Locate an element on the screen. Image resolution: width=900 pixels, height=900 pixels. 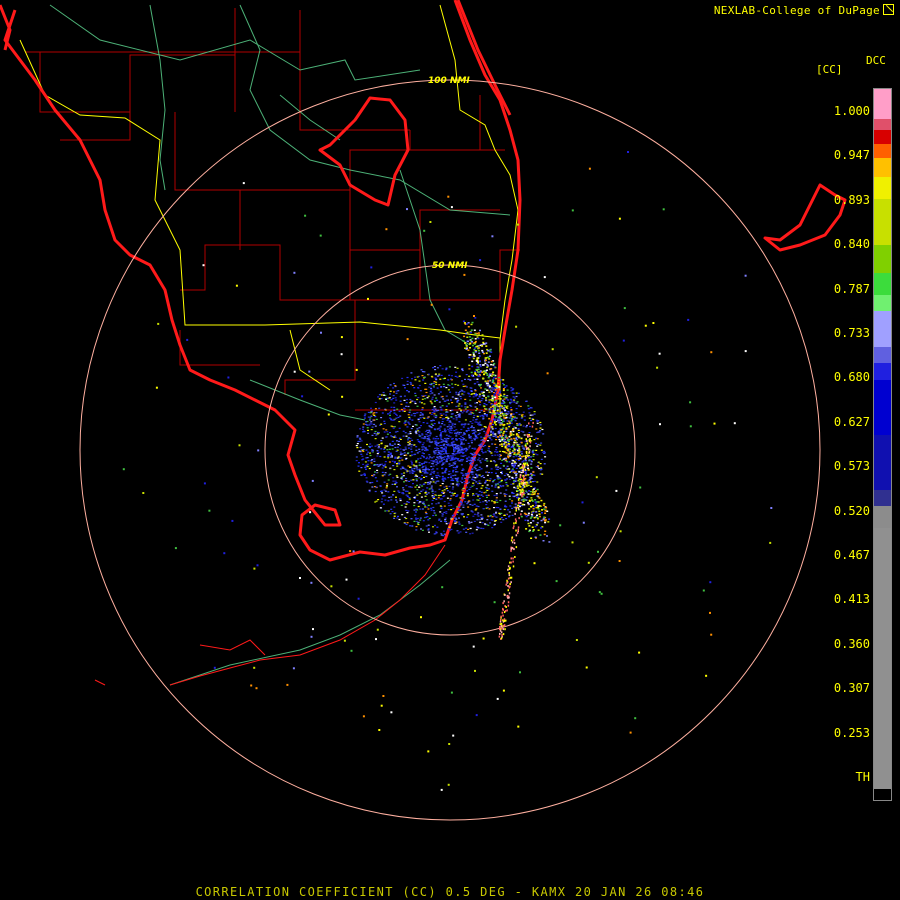
legend-label: 0.893 is located at coordinates (851, 199).